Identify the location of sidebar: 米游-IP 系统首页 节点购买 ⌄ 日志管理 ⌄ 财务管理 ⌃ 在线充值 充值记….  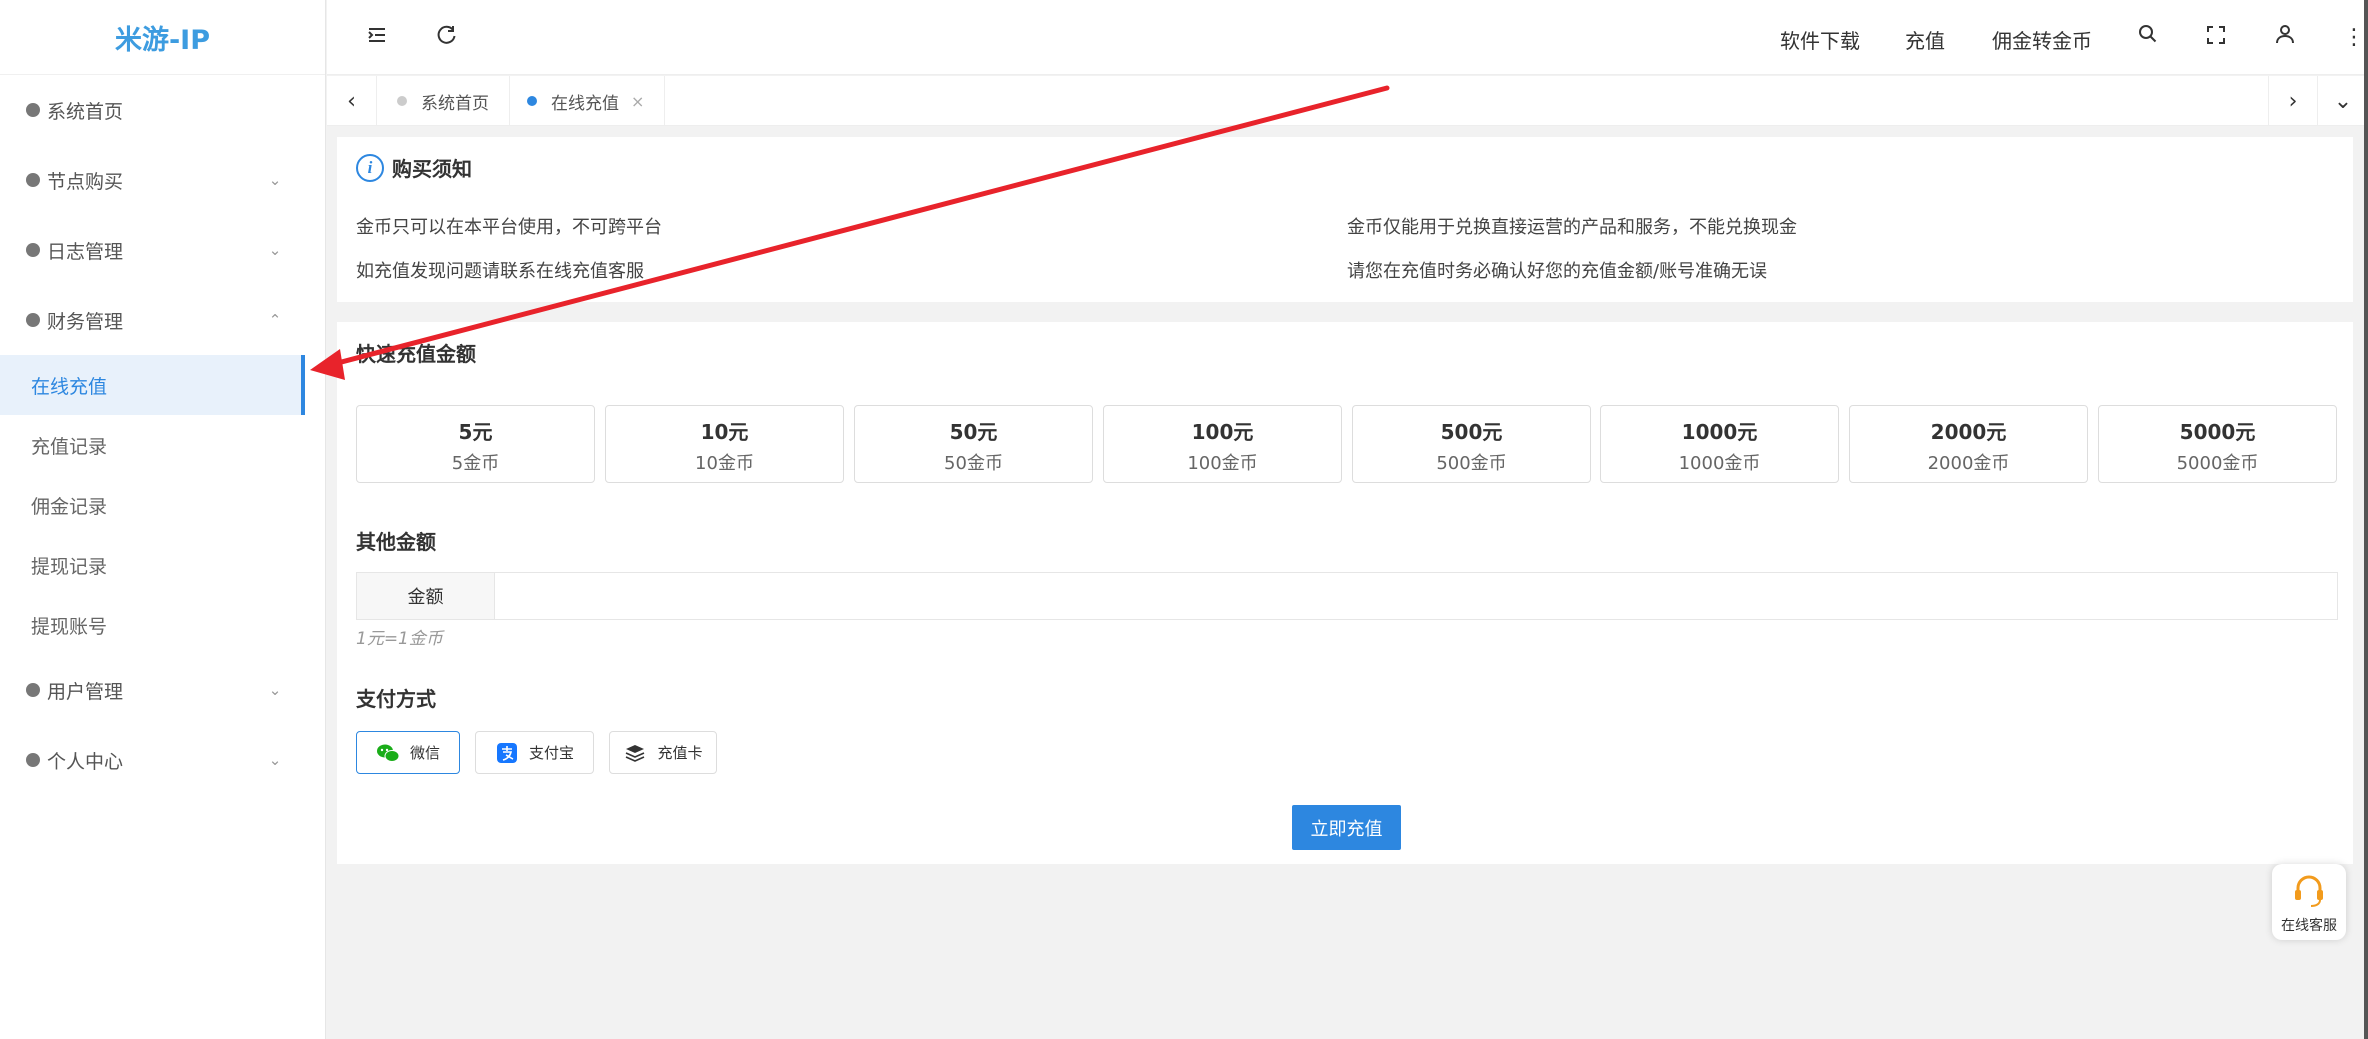
(163, 519).